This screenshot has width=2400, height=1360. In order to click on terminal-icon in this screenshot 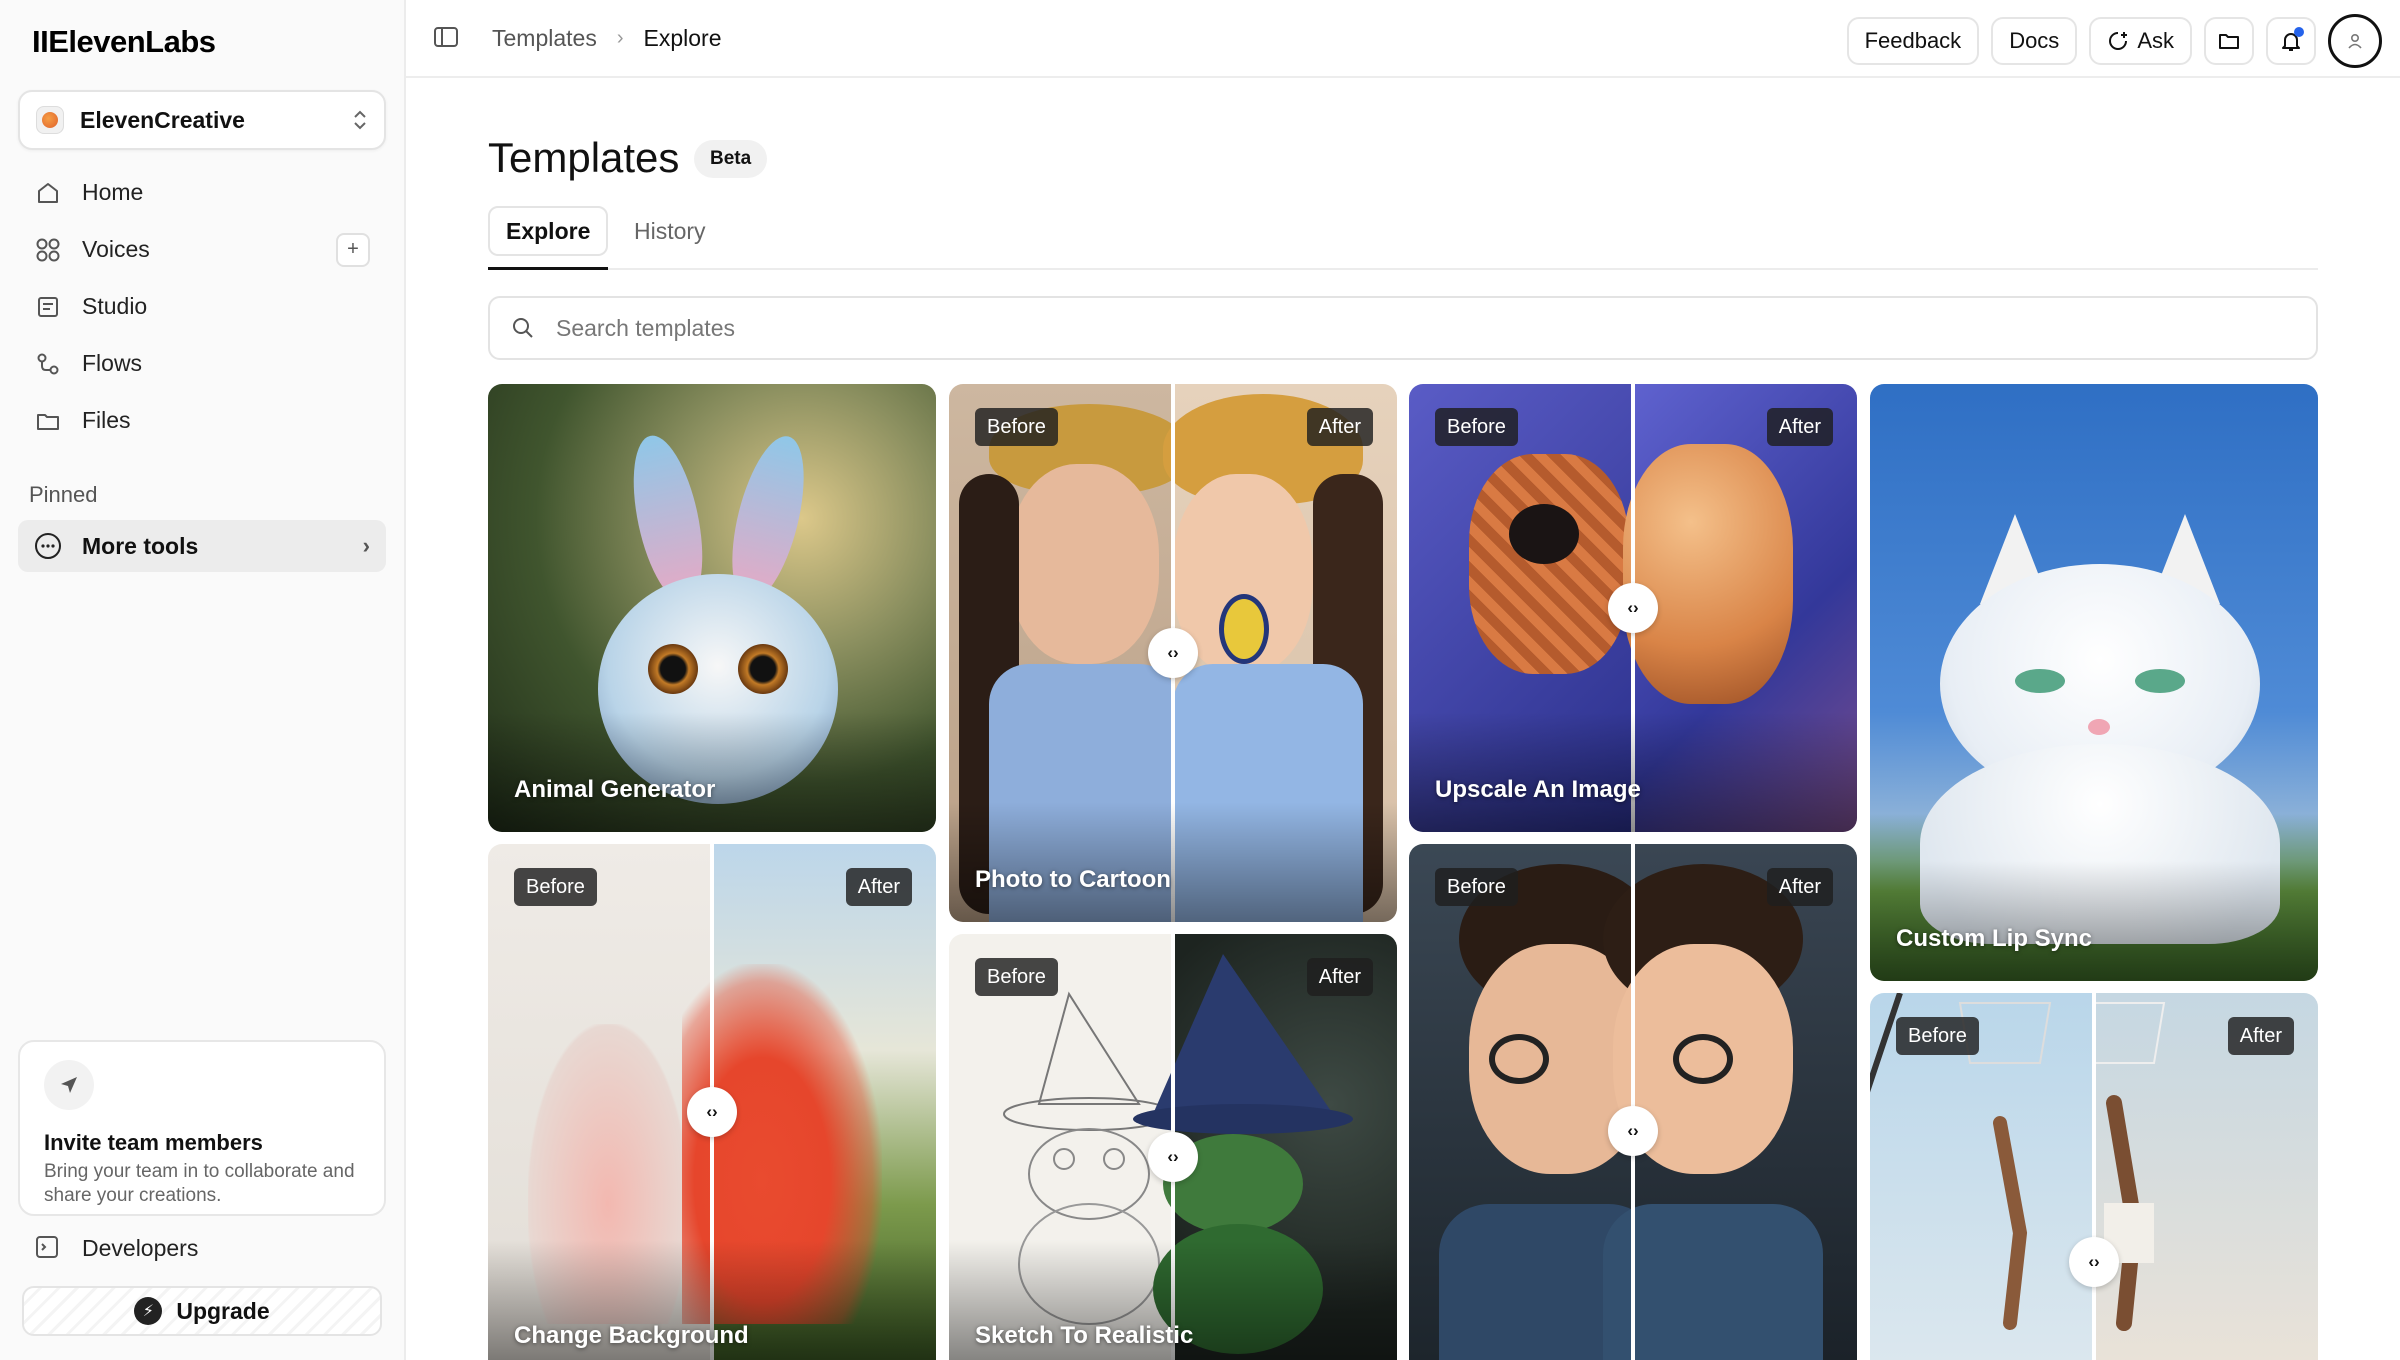, I will do `click(48, 1248)`.